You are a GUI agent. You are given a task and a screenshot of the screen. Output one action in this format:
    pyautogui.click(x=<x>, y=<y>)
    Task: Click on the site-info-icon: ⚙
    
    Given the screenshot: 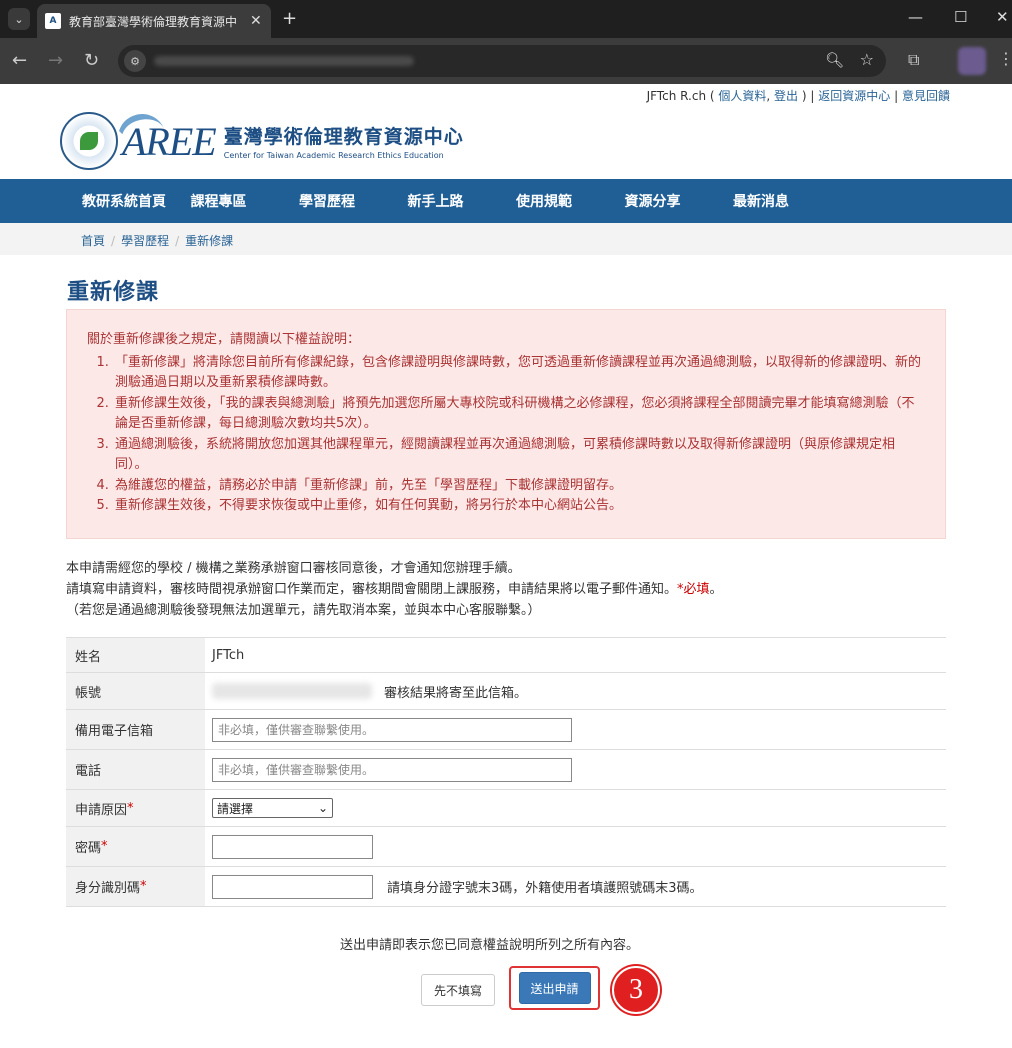 What is the action you would take?
    pyautogui.click(x=135, y=61)
    